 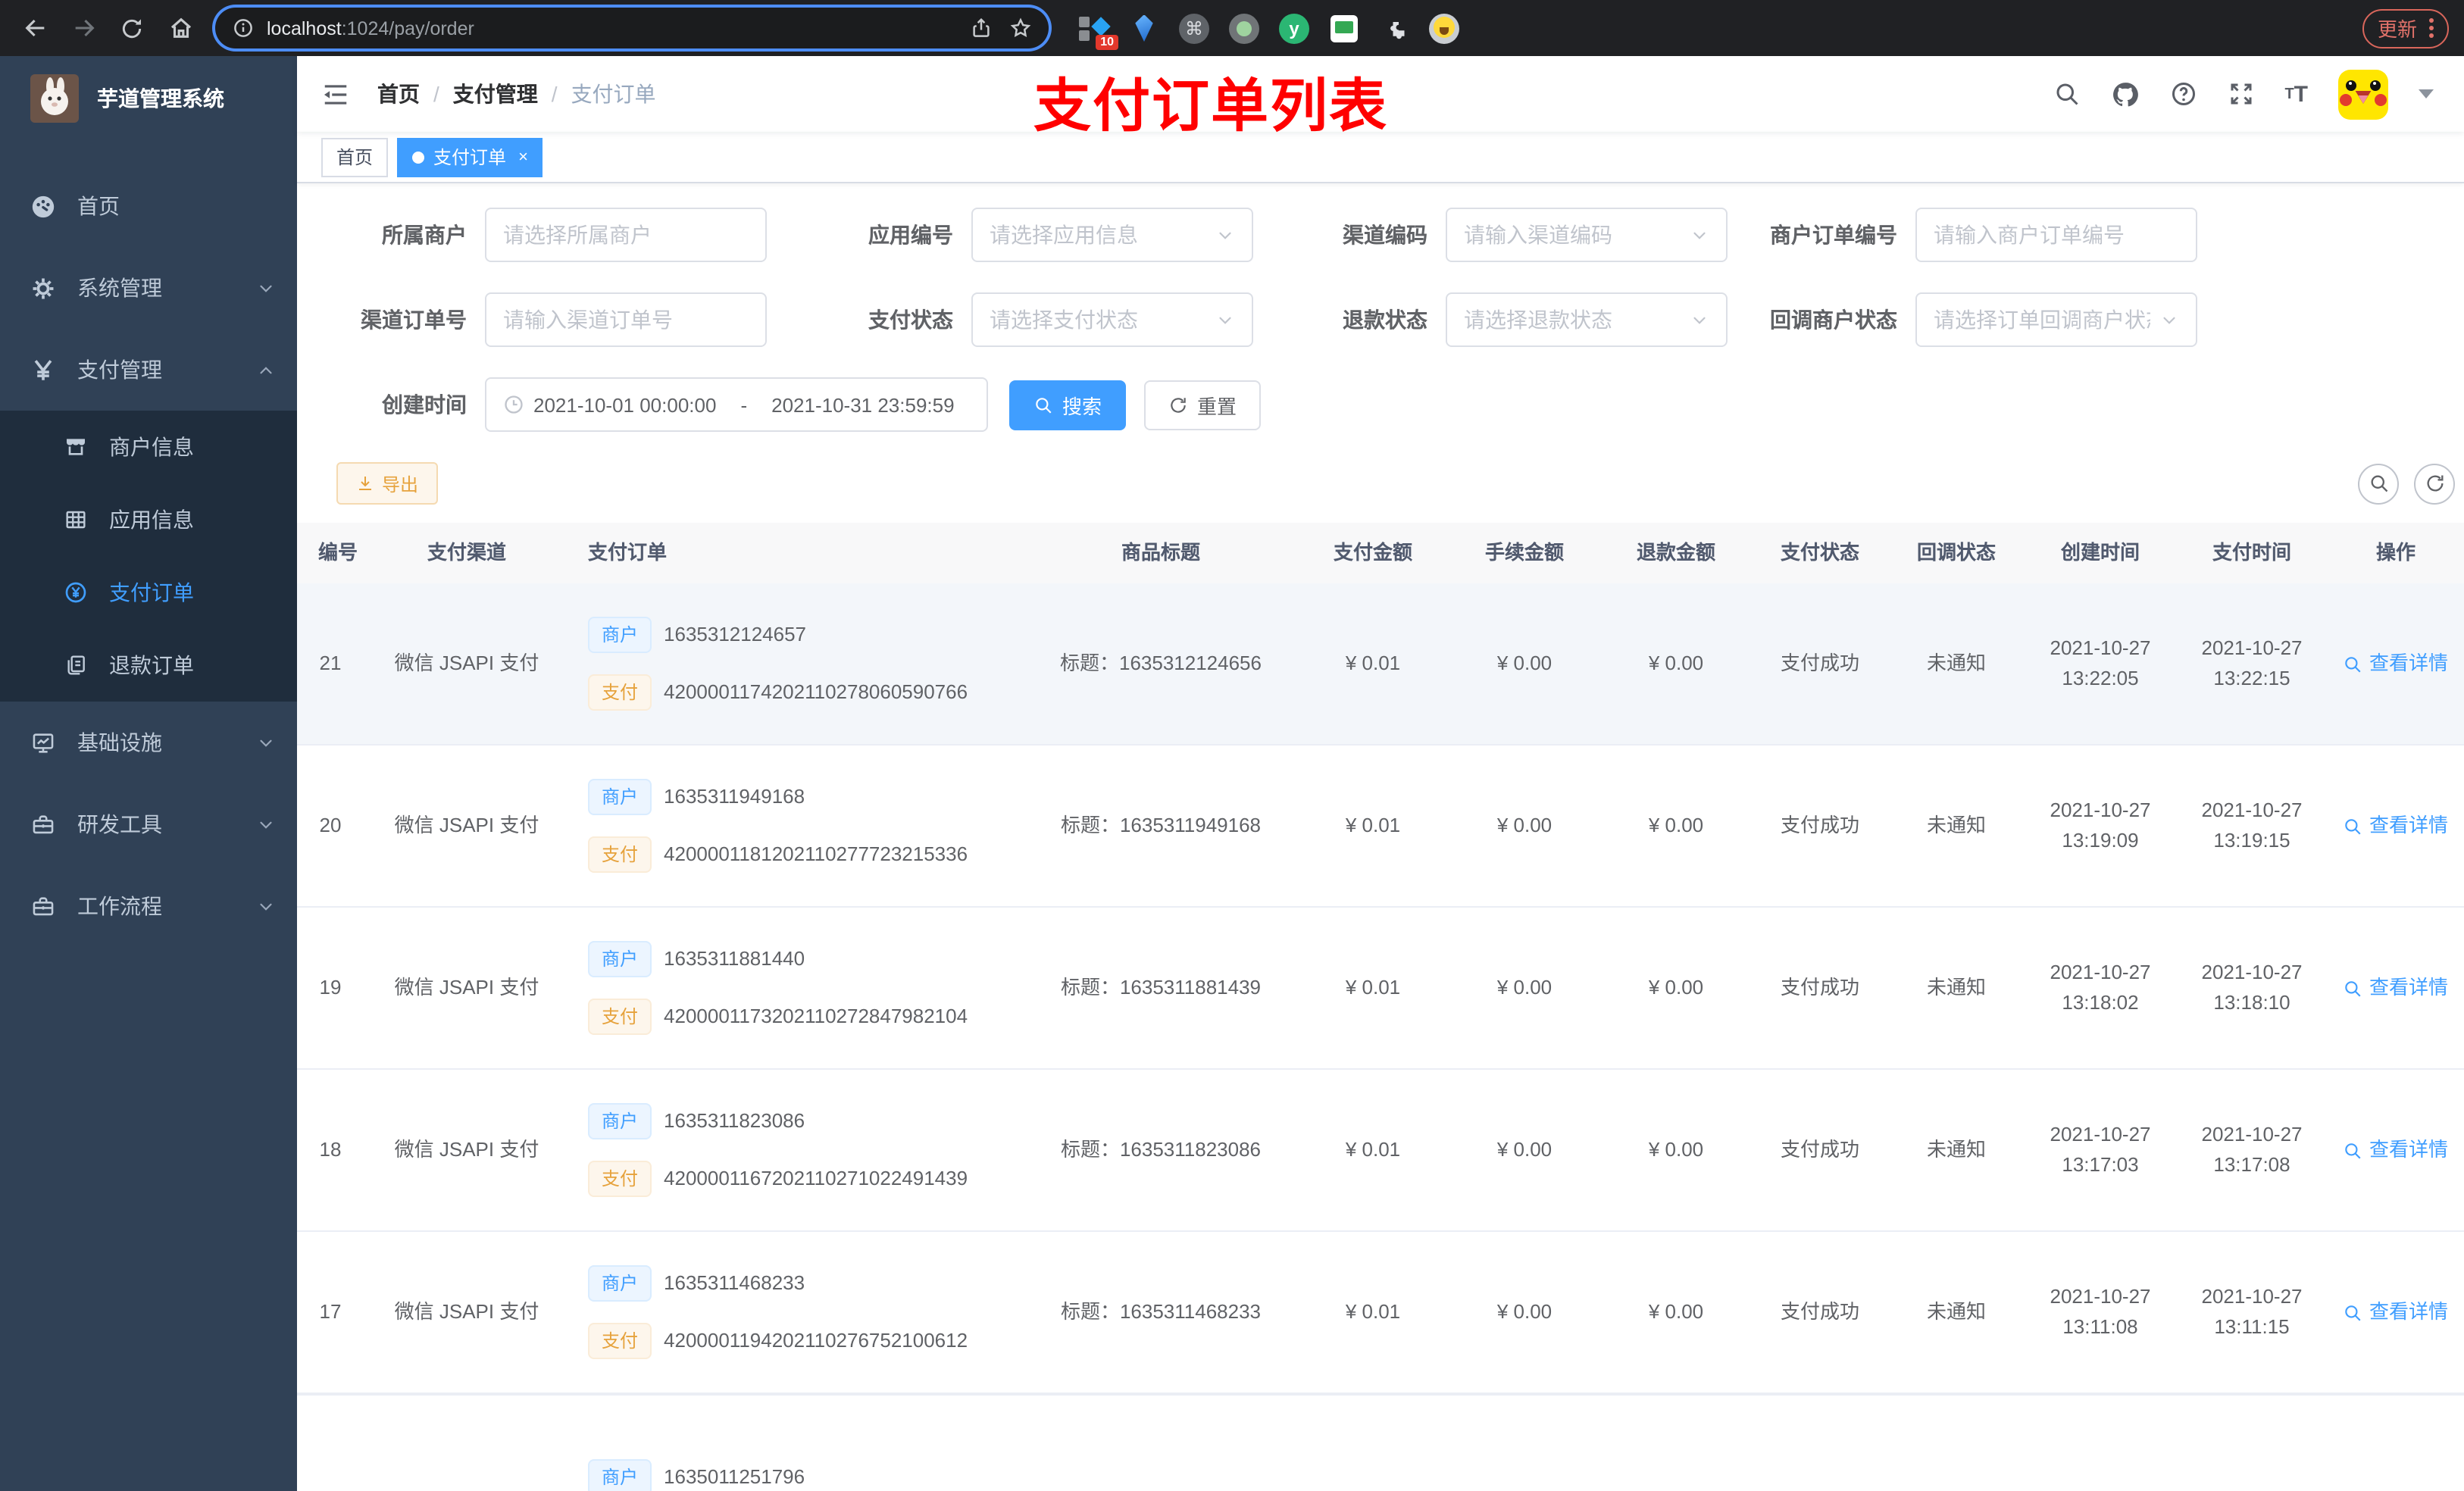 I want to click on cell-title: 标题：1635311881439, so click(x=1161, y=987).